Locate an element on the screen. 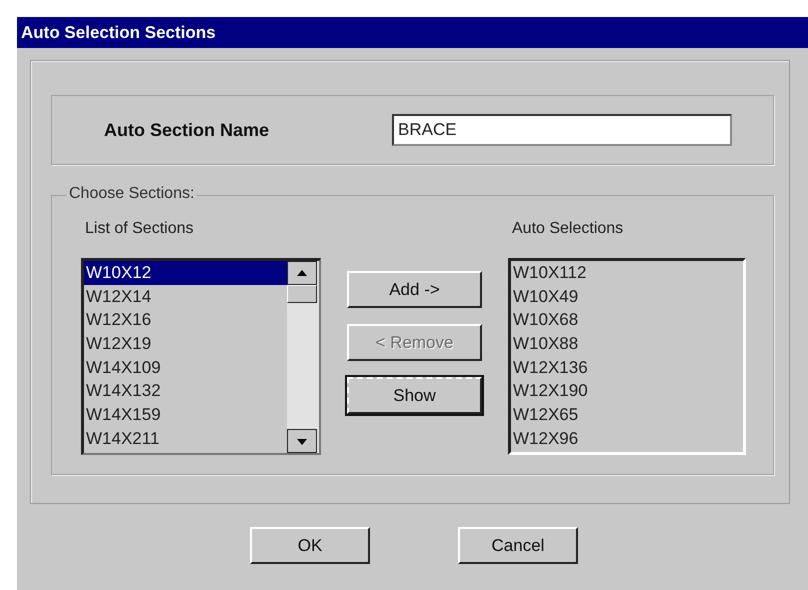 This screenshot has width=808, height=590. action-button: Show is located at coordinates (414, 395).